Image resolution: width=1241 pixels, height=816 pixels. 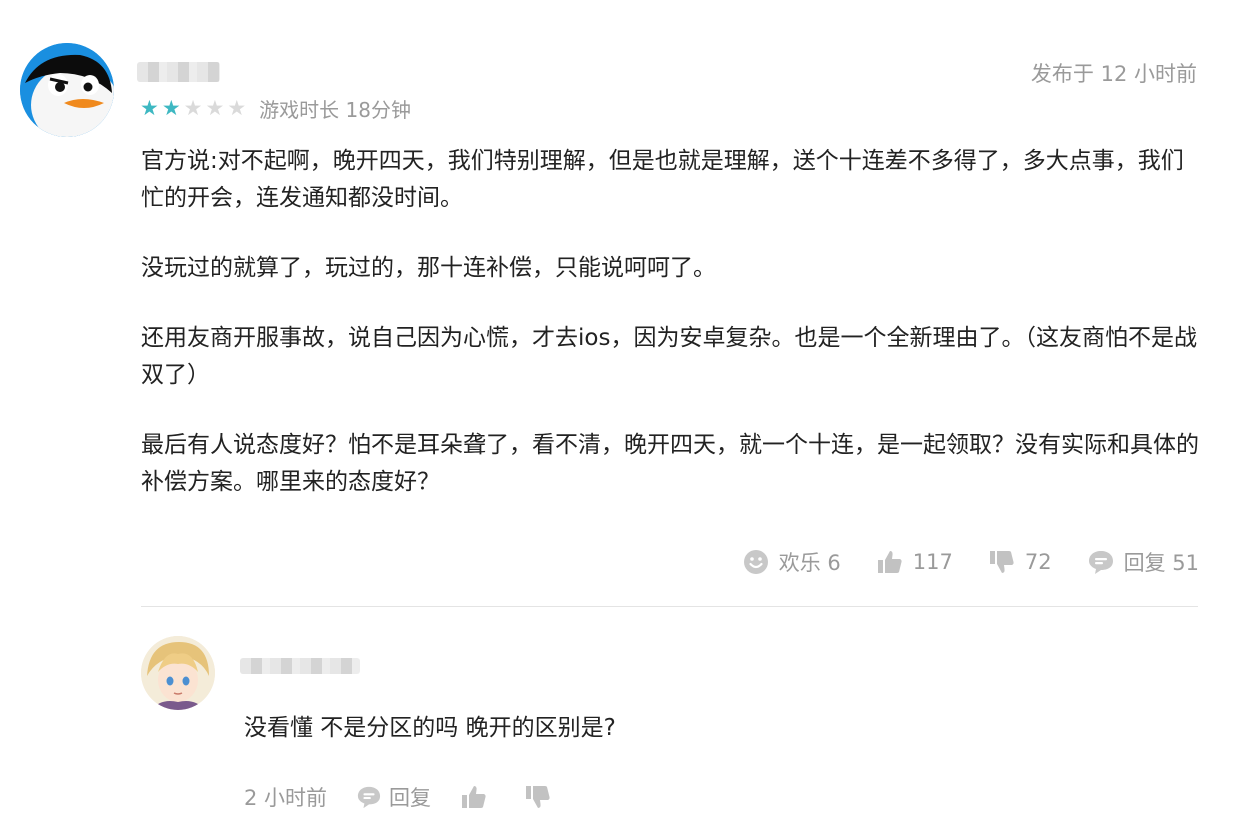 I want to click on playtime: 游戏时长 18分钟, so click(x=335, y=109).